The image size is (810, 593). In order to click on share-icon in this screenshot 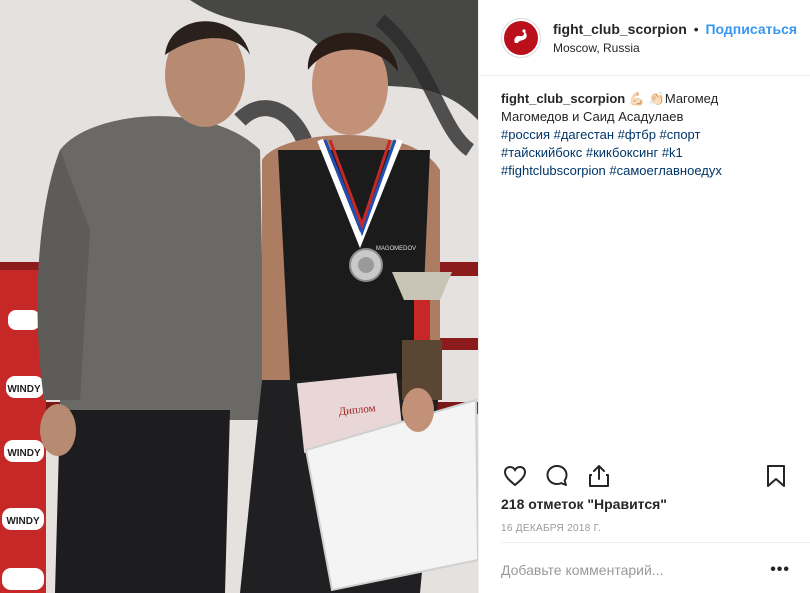, I will do `click(599, 476)`.